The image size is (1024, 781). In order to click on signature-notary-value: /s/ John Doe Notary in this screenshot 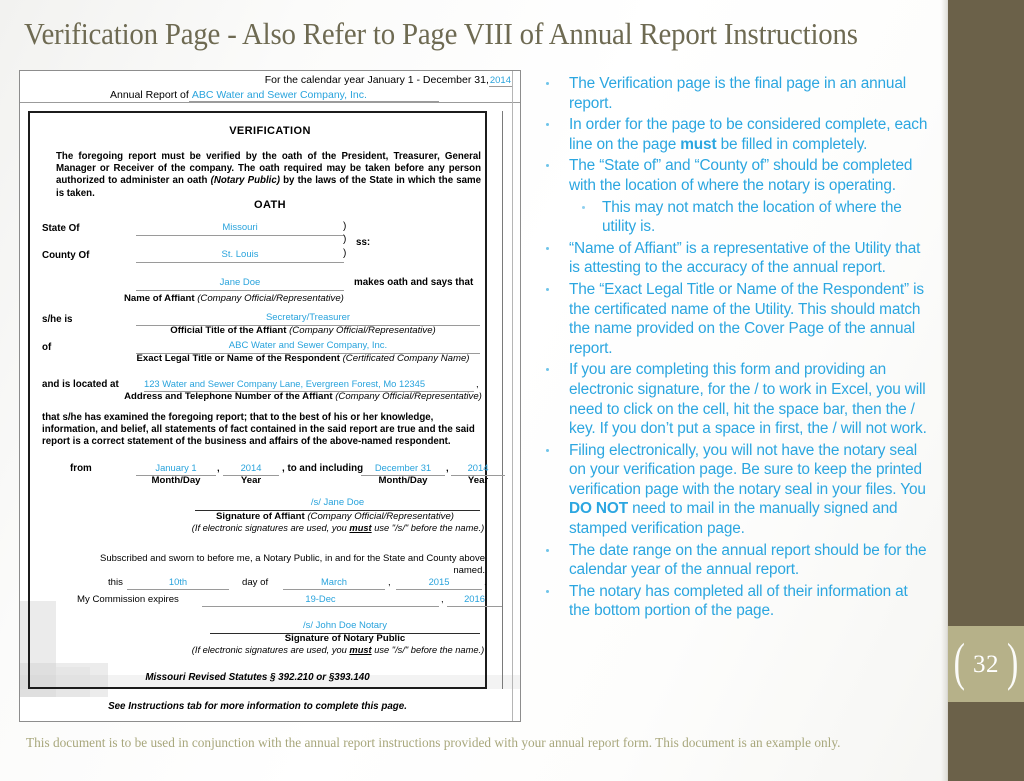, I will do `click(345, 627)`.